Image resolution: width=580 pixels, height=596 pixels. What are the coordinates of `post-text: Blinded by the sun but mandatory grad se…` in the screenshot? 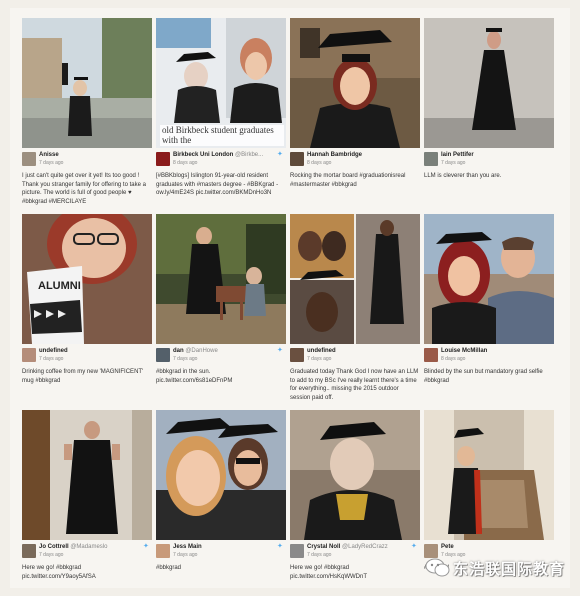 It's located at (483, 376).